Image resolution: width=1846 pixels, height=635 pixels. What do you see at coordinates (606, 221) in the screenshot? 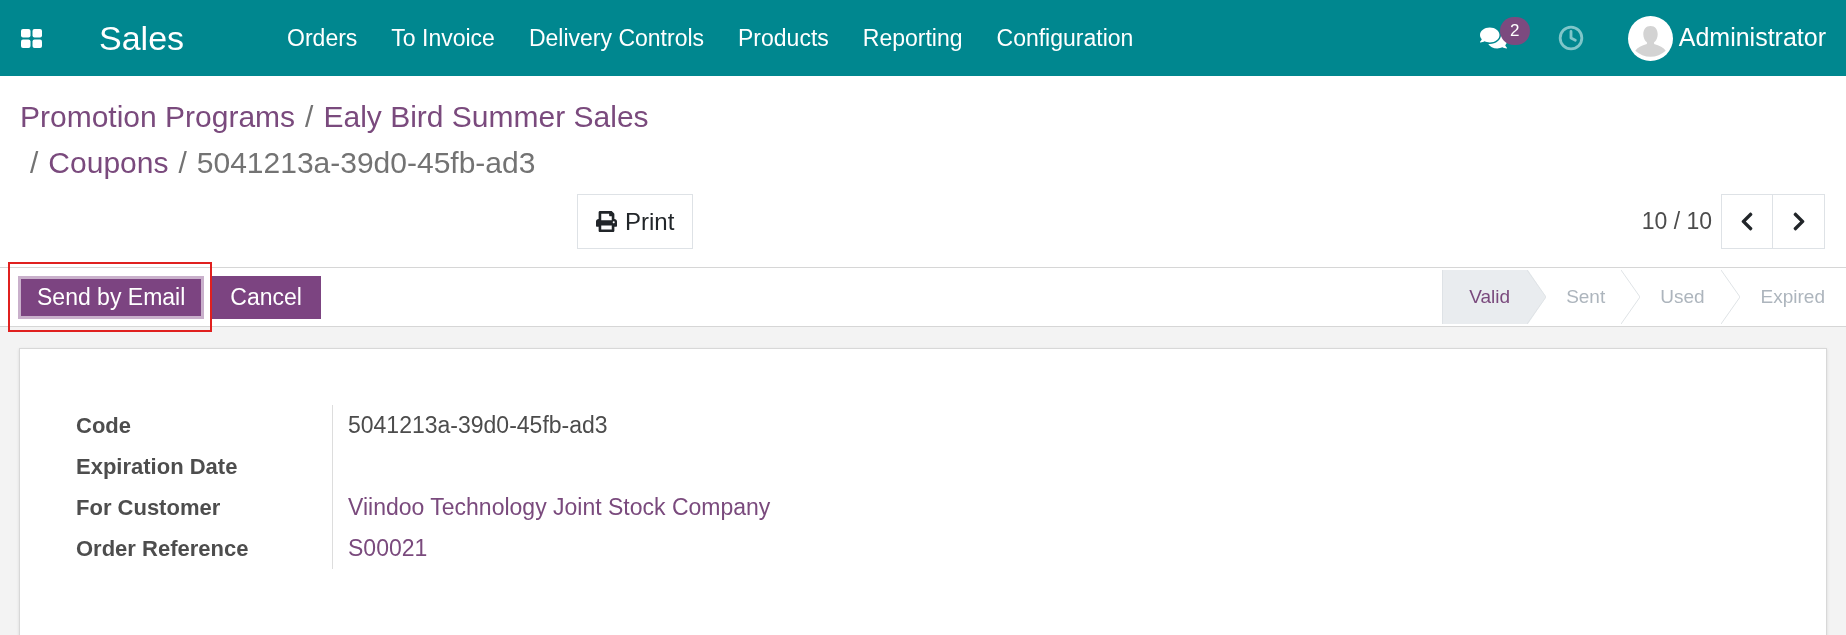
I see `printer-icon` at bounding box center [606, 221].